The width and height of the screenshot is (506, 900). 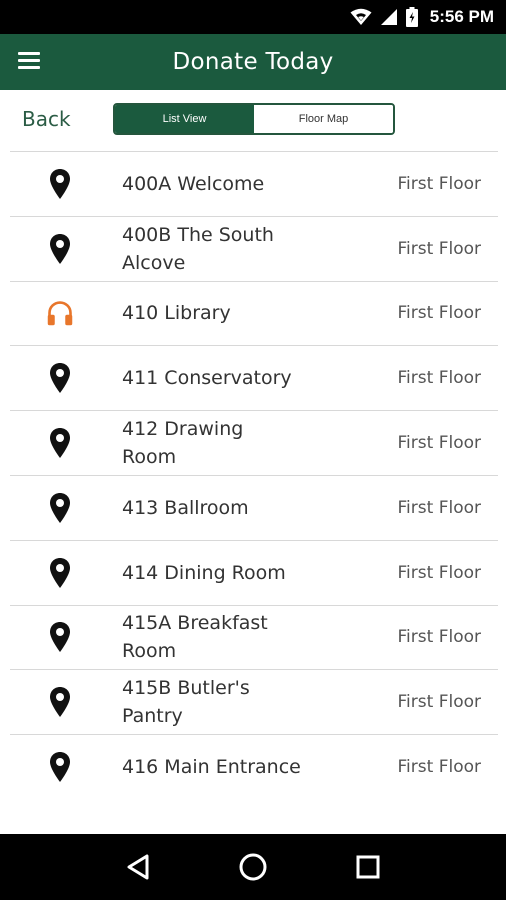 I want to click on signal-icon, so click(x=388, y=17).